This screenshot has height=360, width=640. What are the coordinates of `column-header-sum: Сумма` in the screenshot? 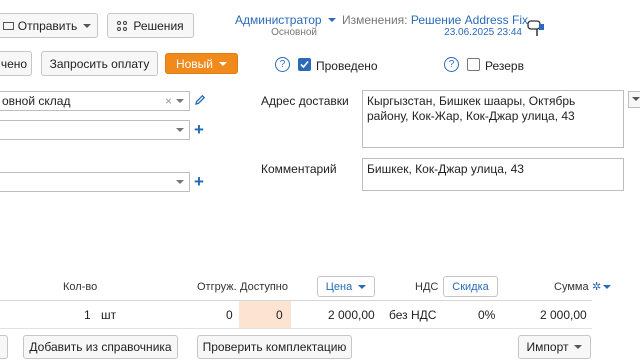 It's located at (571, 287).